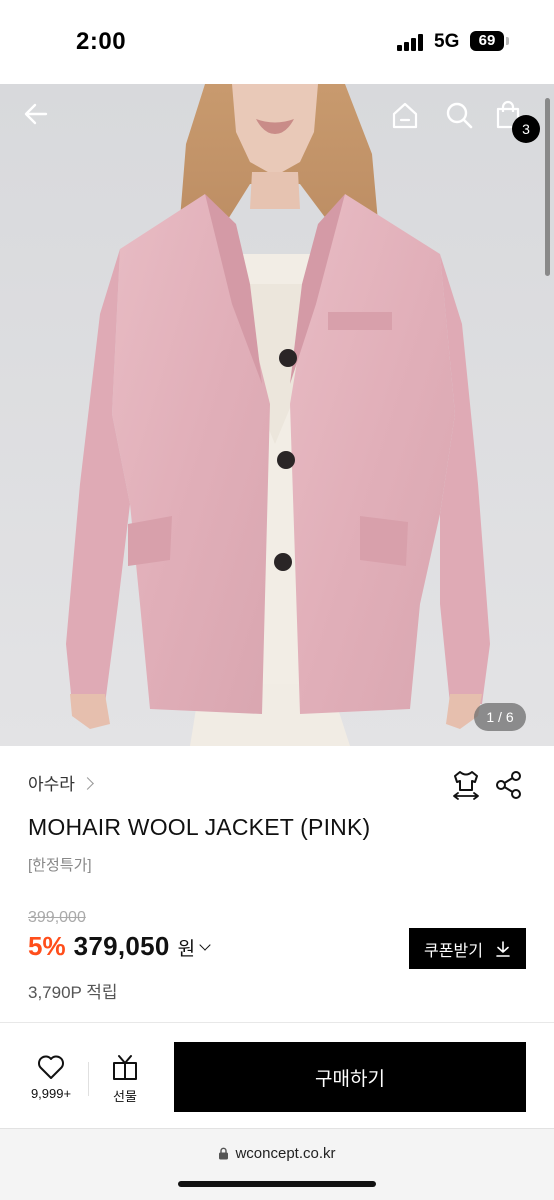 The height and width of the screenshot is (1200, 554). I want to click on size-guide-shirt-icon, so click(466, 785).